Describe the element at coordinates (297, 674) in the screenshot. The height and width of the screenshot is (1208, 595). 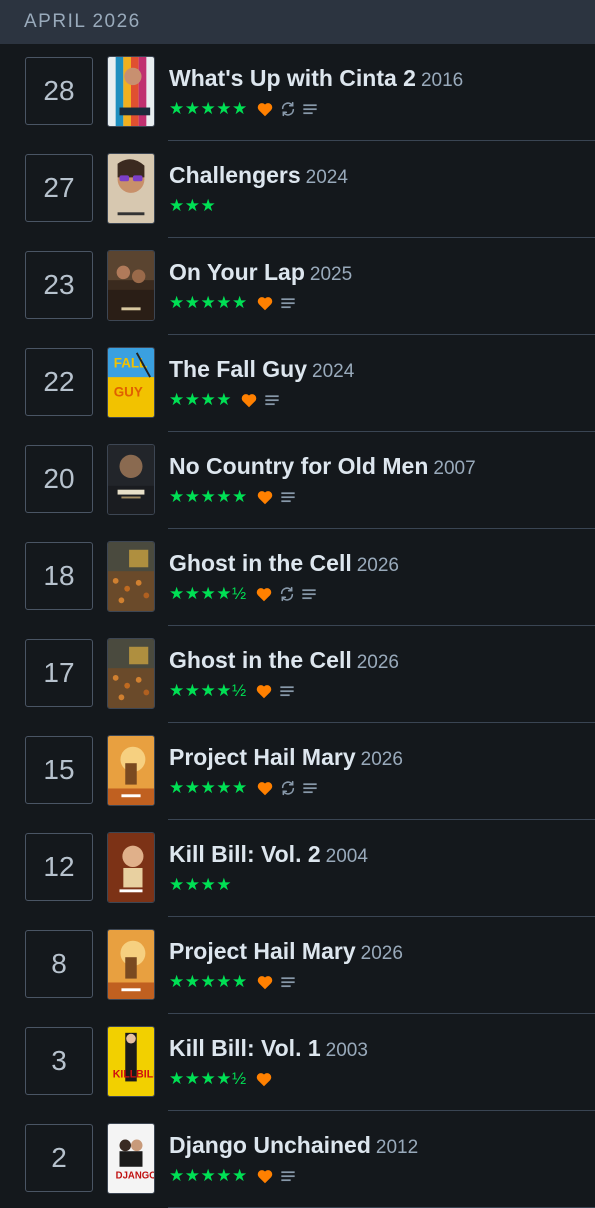
I see `diary-entry: 17 Ghost in the Cell 2026 ★★★★½` at that location.